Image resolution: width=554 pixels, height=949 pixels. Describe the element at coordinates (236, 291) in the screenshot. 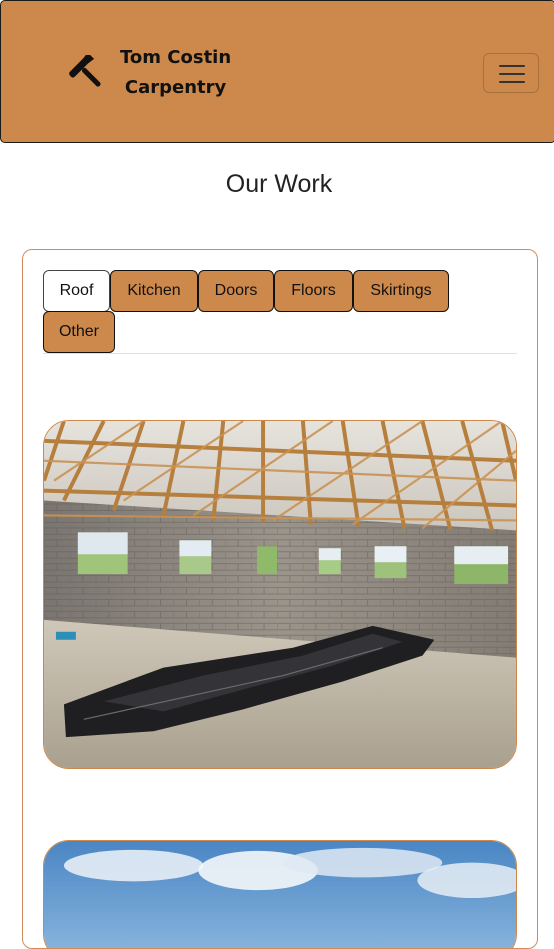

I see `tab-doors: Doors` at that location.